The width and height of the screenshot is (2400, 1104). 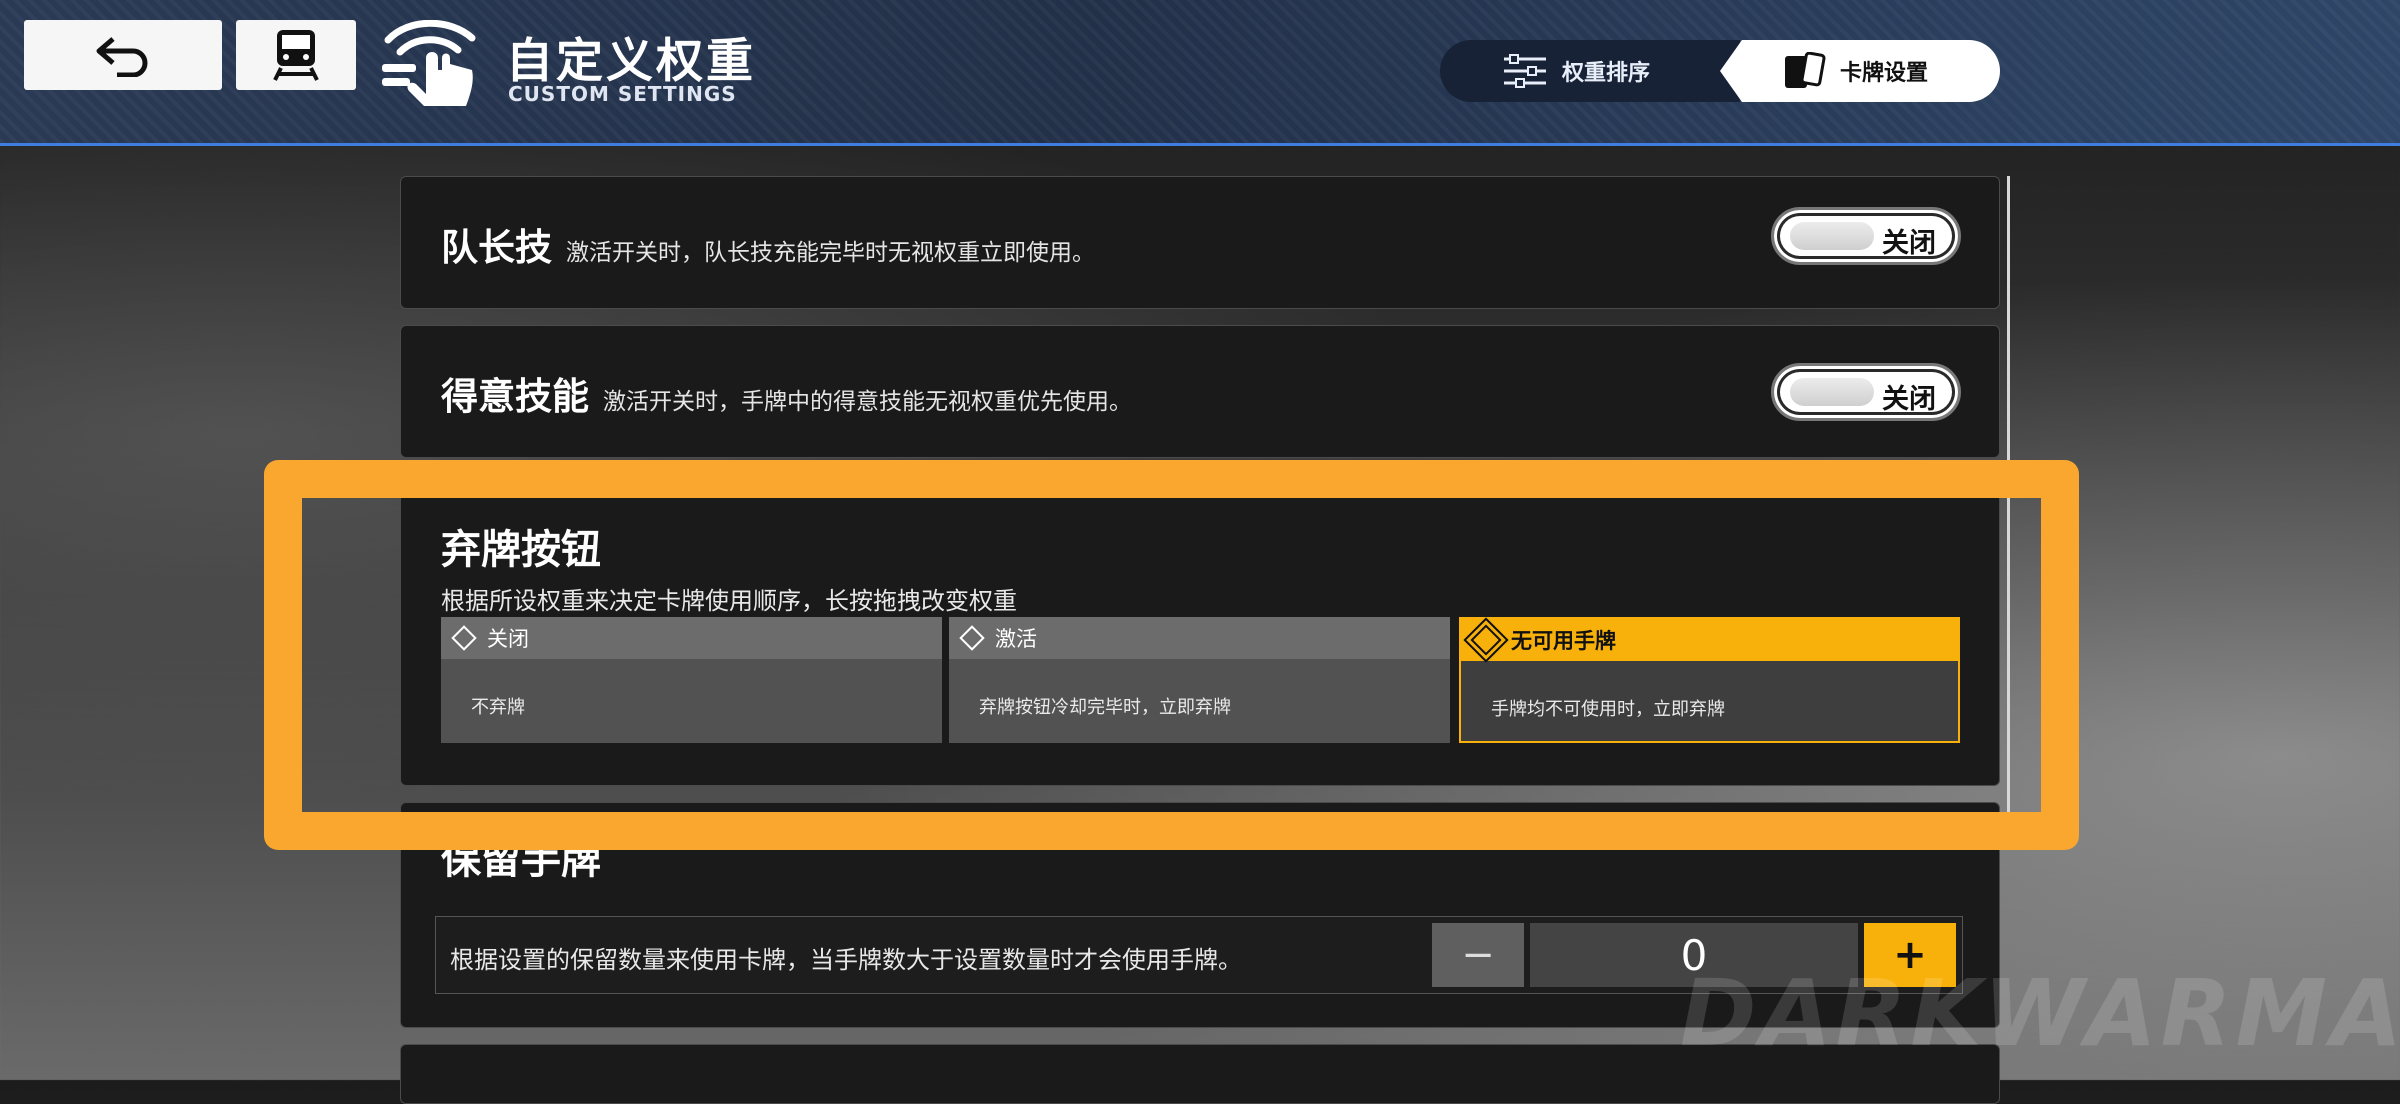 I want to click on back-arrow-icon, so click(x=122, y=57).